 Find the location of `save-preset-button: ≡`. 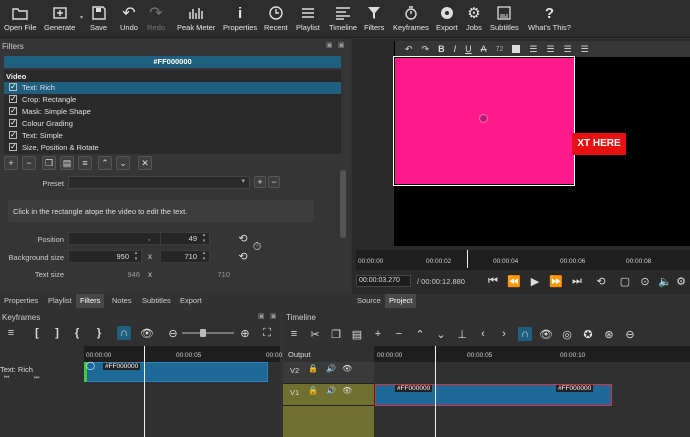

save-preset-button: ≡ is located at coordinates (85, 163).